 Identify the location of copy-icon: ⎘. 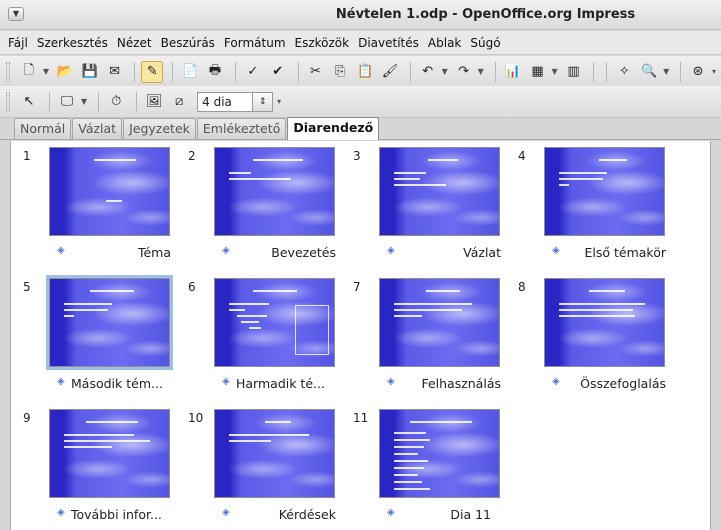
(340, 72).